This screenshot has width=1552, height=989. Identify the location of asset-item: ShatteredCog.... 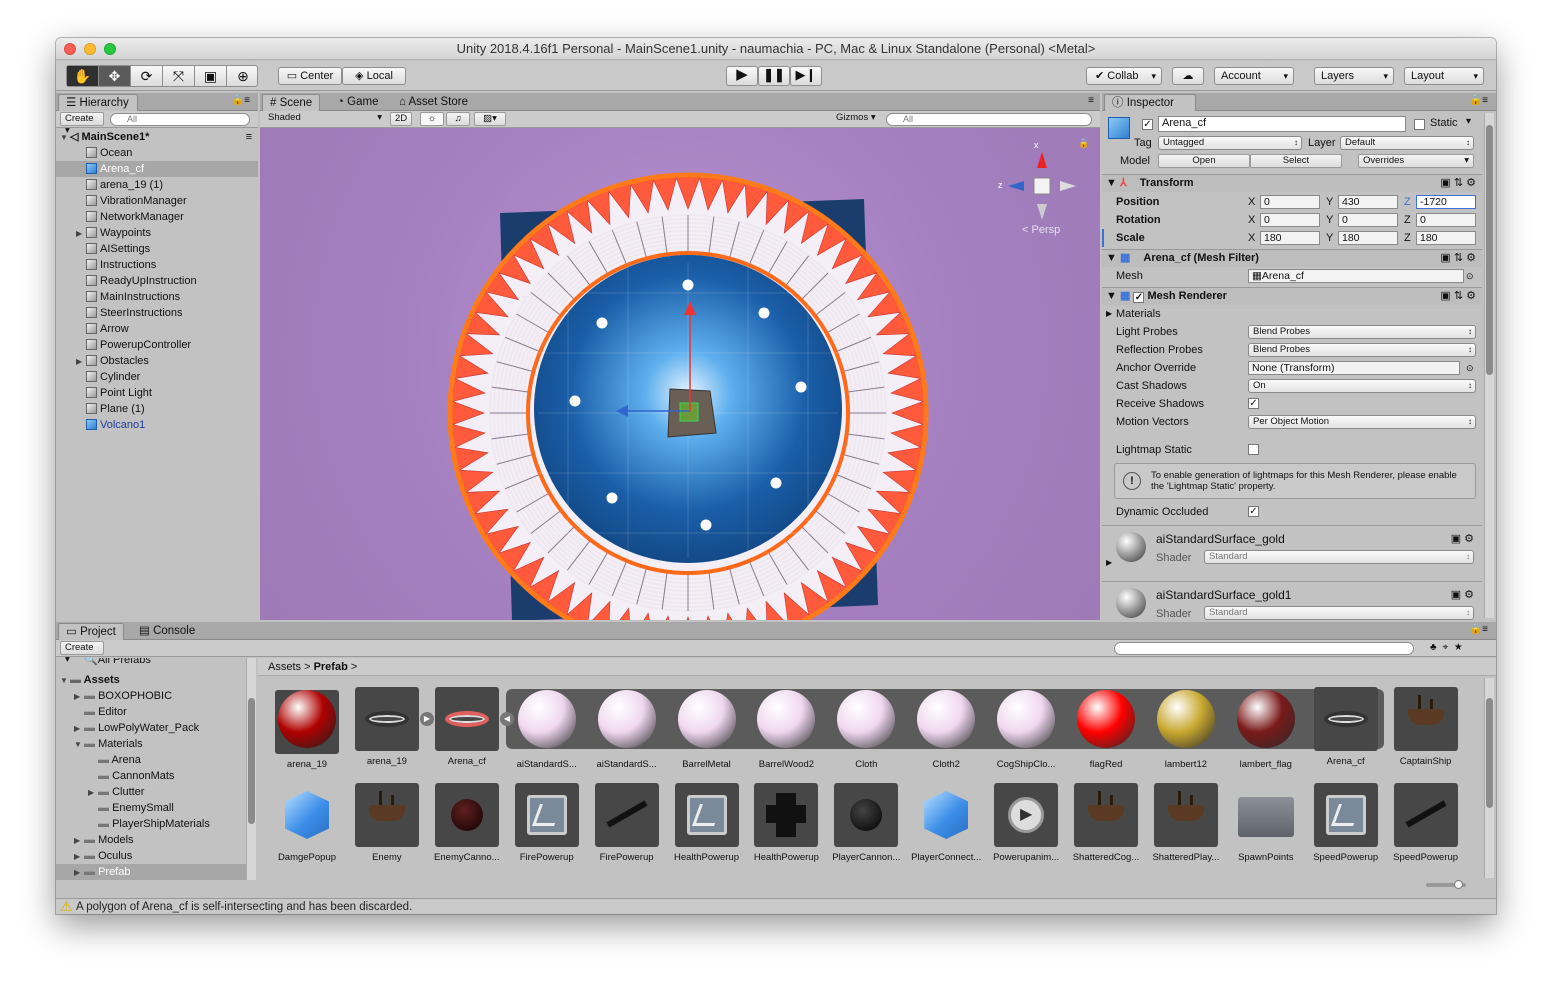
(1106, 823).